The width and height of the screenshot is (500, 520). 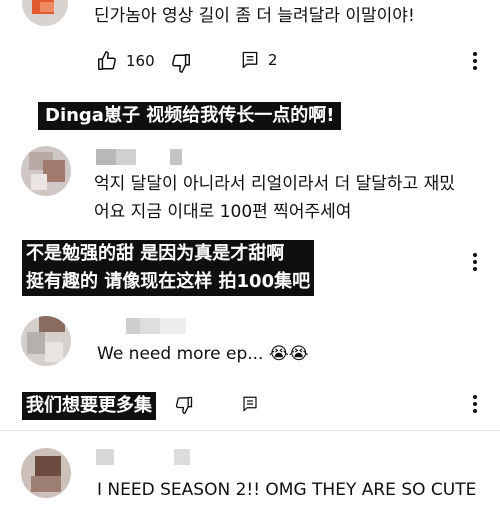 I want to click on like-button: 160, so click(x=125, y=61).